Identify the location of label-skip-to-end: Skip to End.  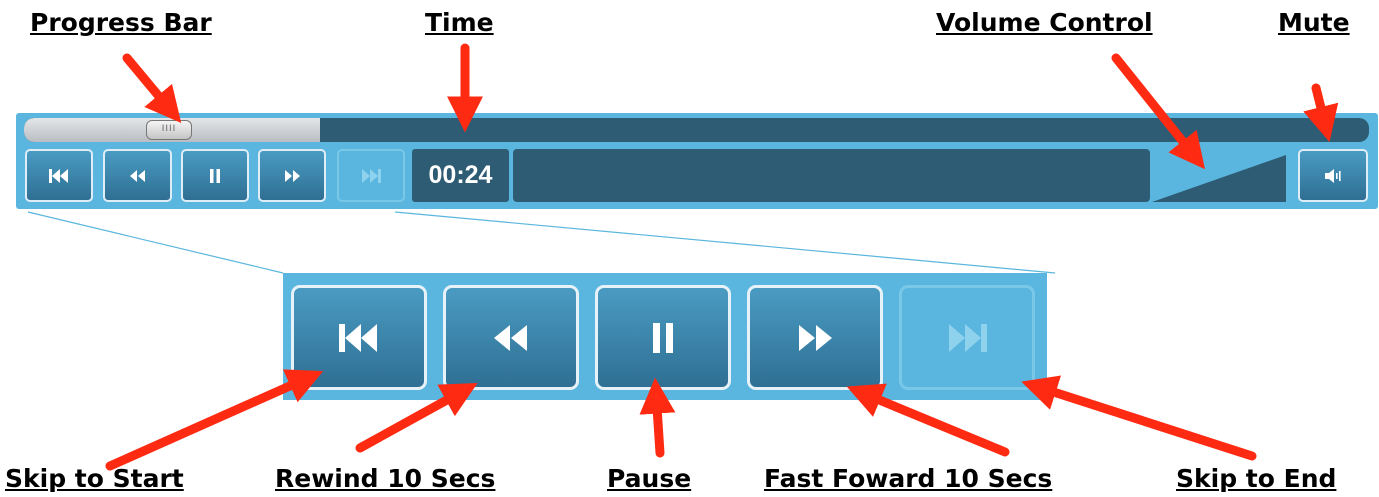
(1256, 478).